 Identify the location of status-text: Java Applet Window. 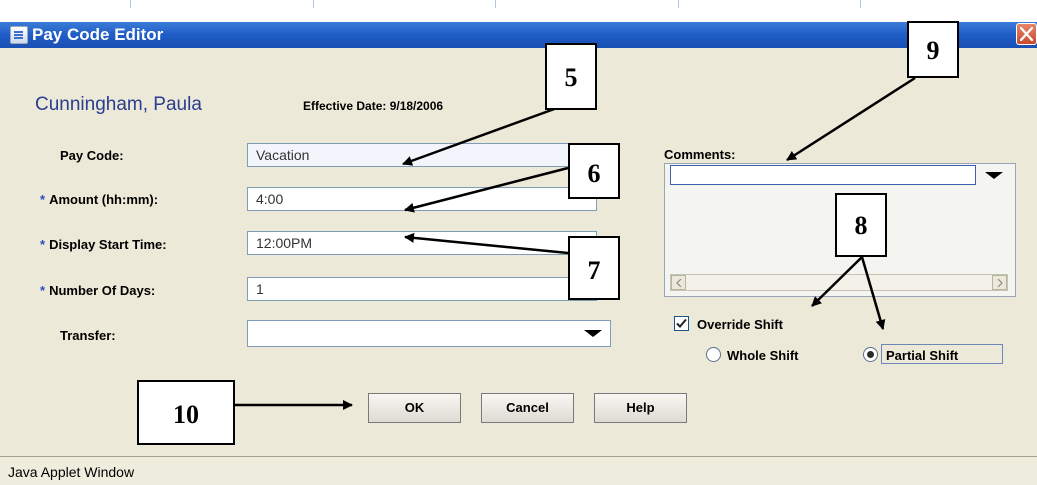
(71, 472).